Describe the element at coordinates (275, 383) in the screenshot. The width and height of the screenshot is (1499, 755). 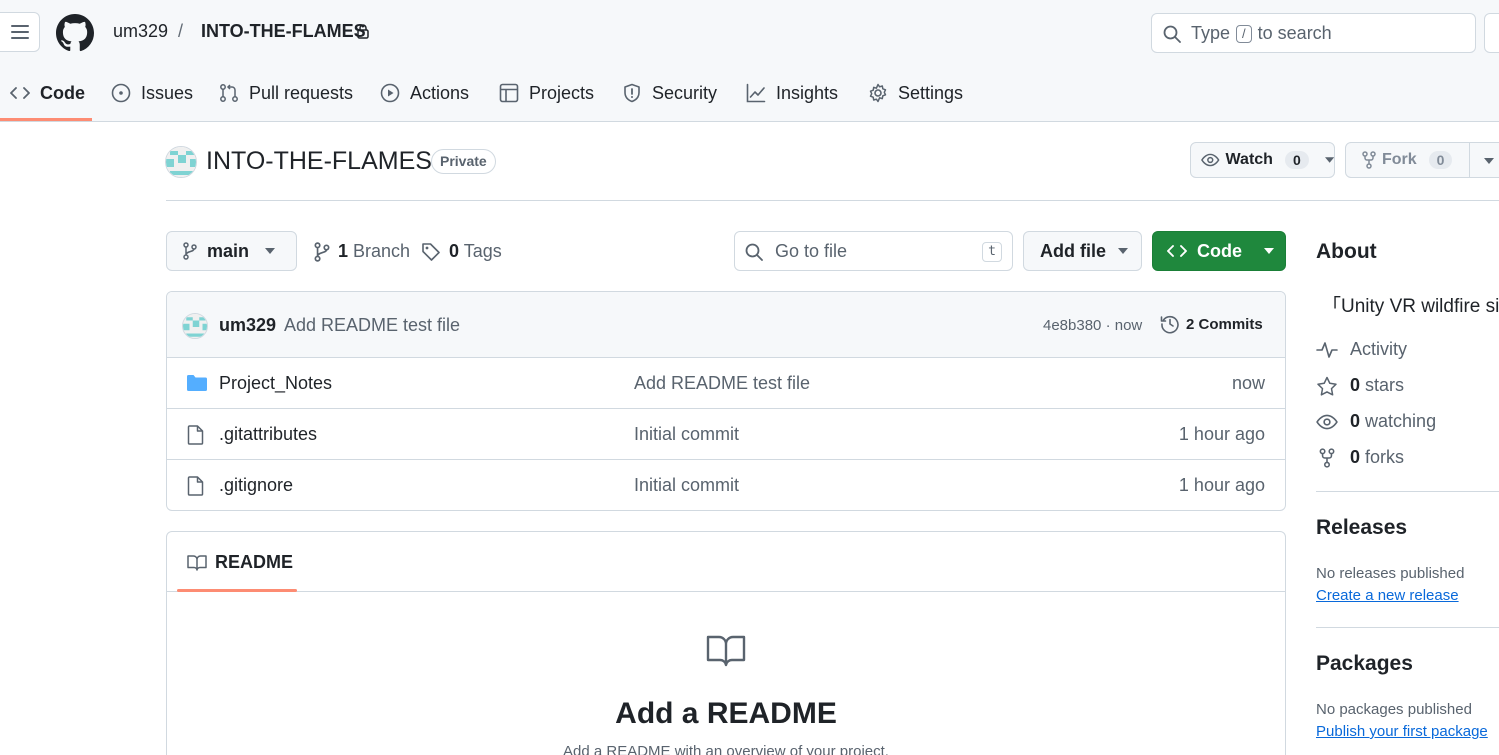
I see `file-name-link: Project_Notes` at that location.